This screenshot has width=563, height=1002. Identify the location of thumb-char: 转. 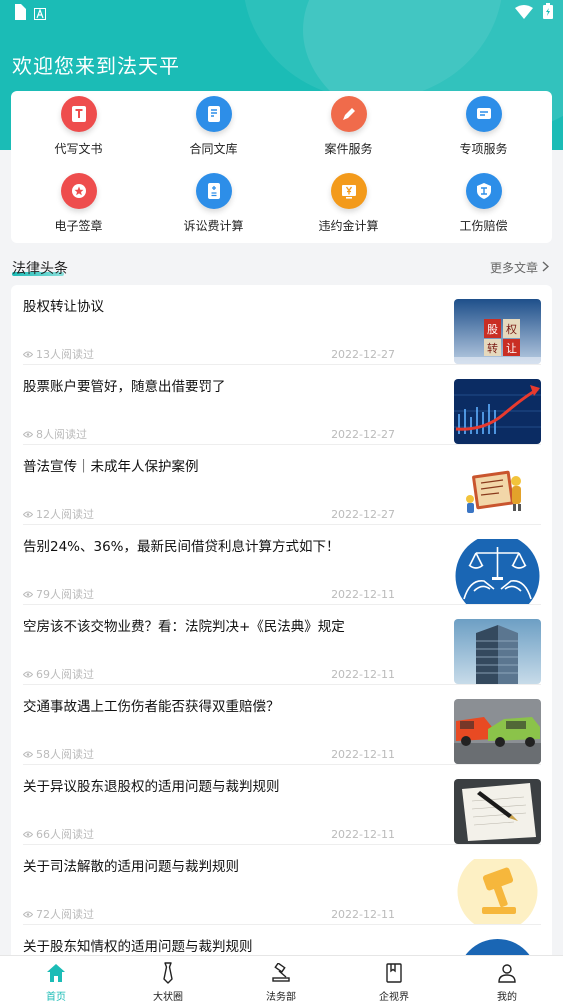
(492, 348).